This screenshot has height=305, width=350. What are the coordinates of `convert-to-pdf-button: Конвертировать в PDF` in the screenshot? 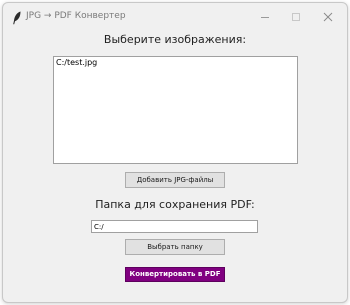 It's located at (175, 274).